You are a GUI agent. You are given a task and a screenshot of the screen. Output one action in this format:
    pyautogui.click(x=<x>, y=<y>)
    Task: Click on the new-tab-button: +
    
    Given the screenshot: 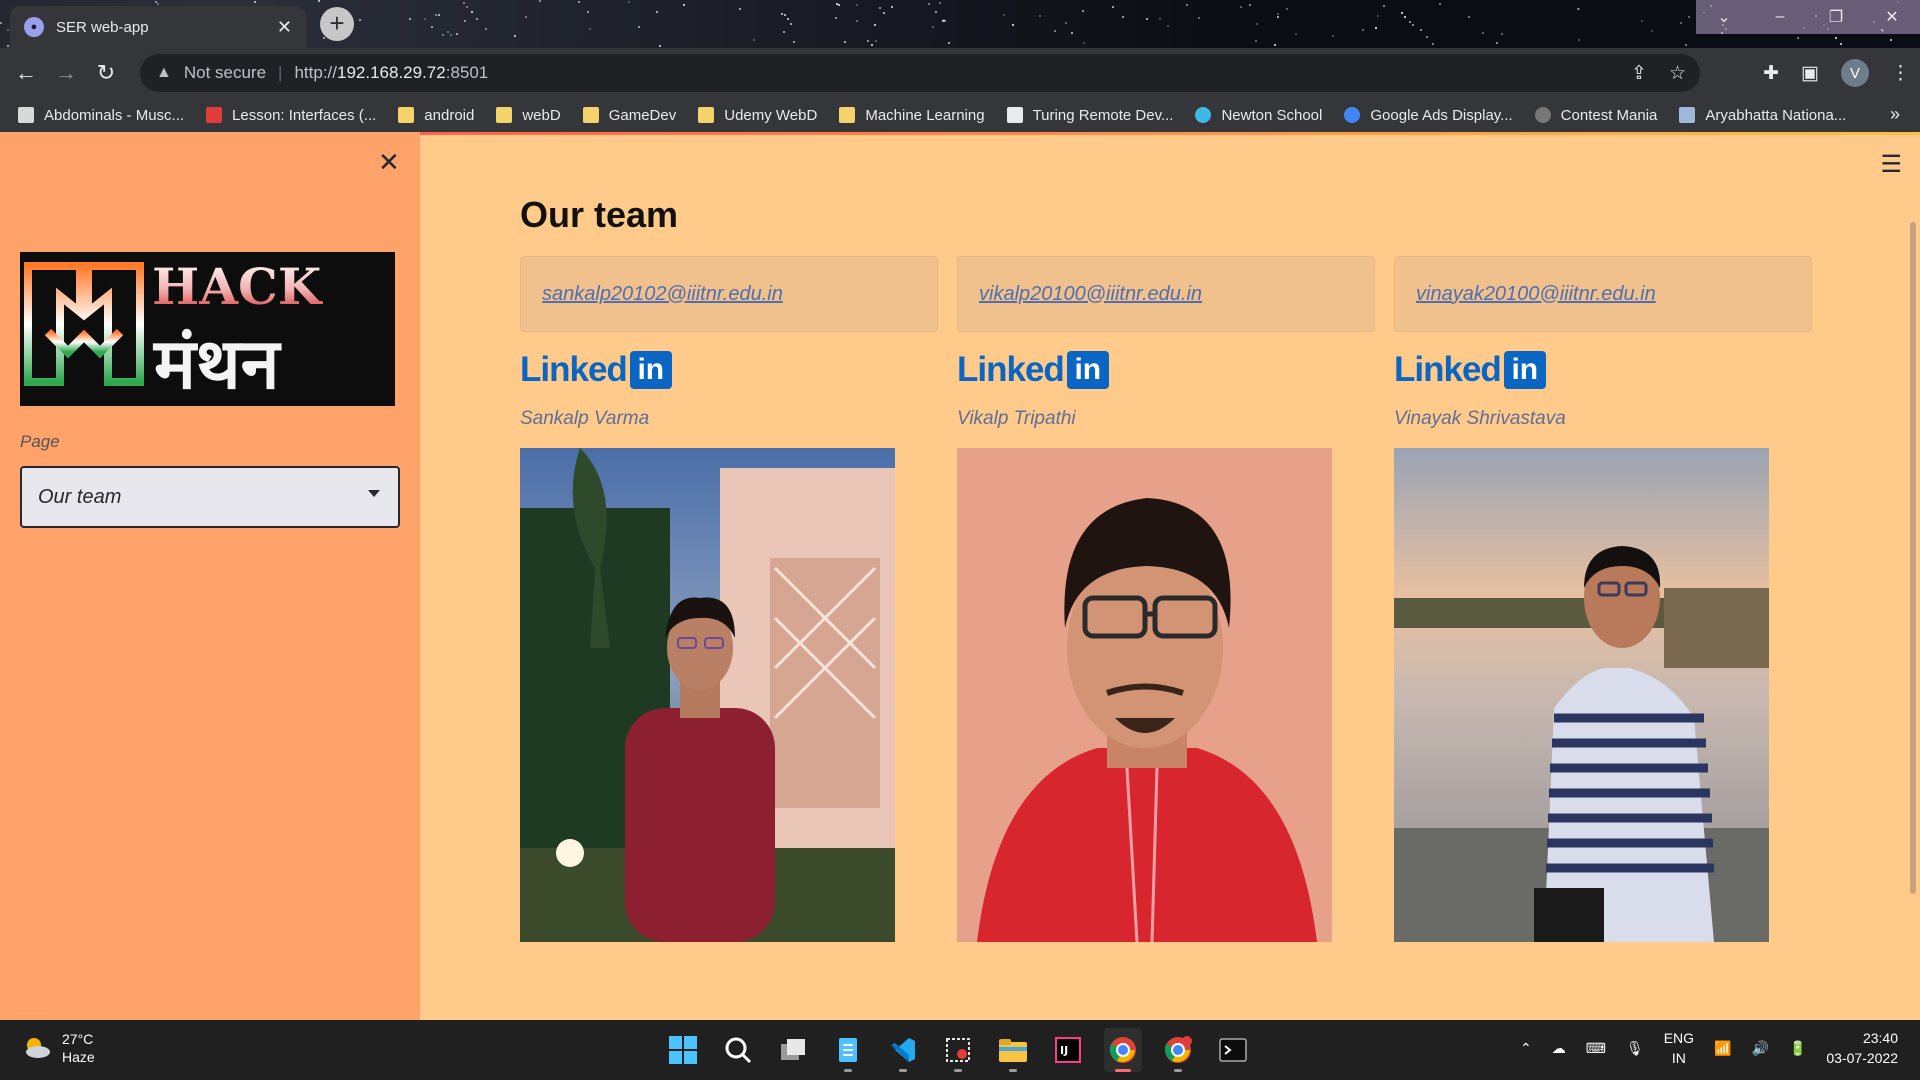 What is the action you would take?
    pyautogui.click(x=337, y=24)
    